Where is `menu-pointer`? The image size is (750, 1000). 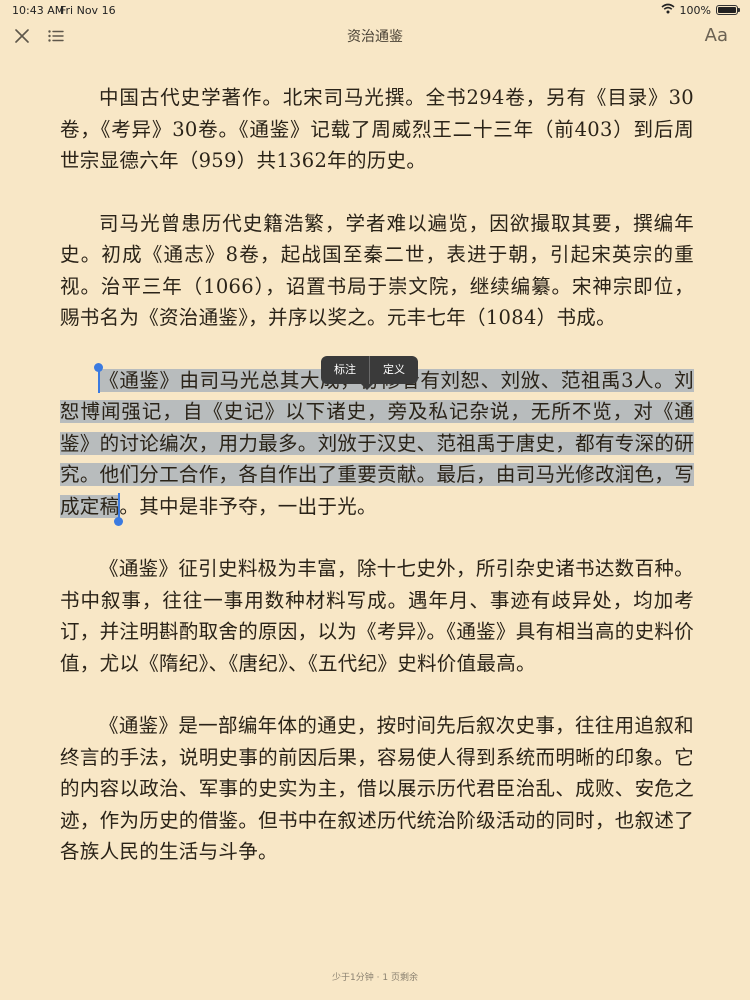 menu-pointer is located at coordinates (367, 387).